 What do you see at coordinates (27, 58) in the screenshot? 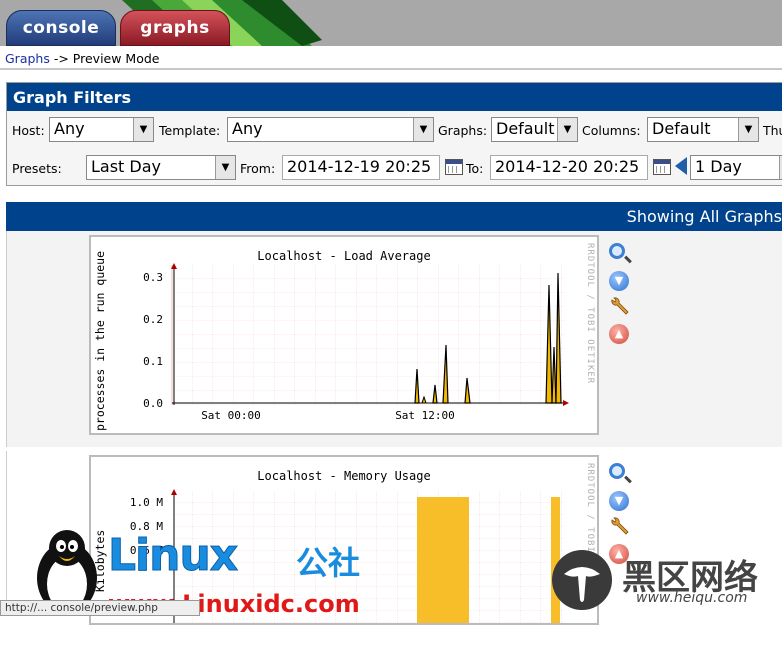
I see `breadcrumb-graphs-link: Graphs` at bounding box center [27, 58].